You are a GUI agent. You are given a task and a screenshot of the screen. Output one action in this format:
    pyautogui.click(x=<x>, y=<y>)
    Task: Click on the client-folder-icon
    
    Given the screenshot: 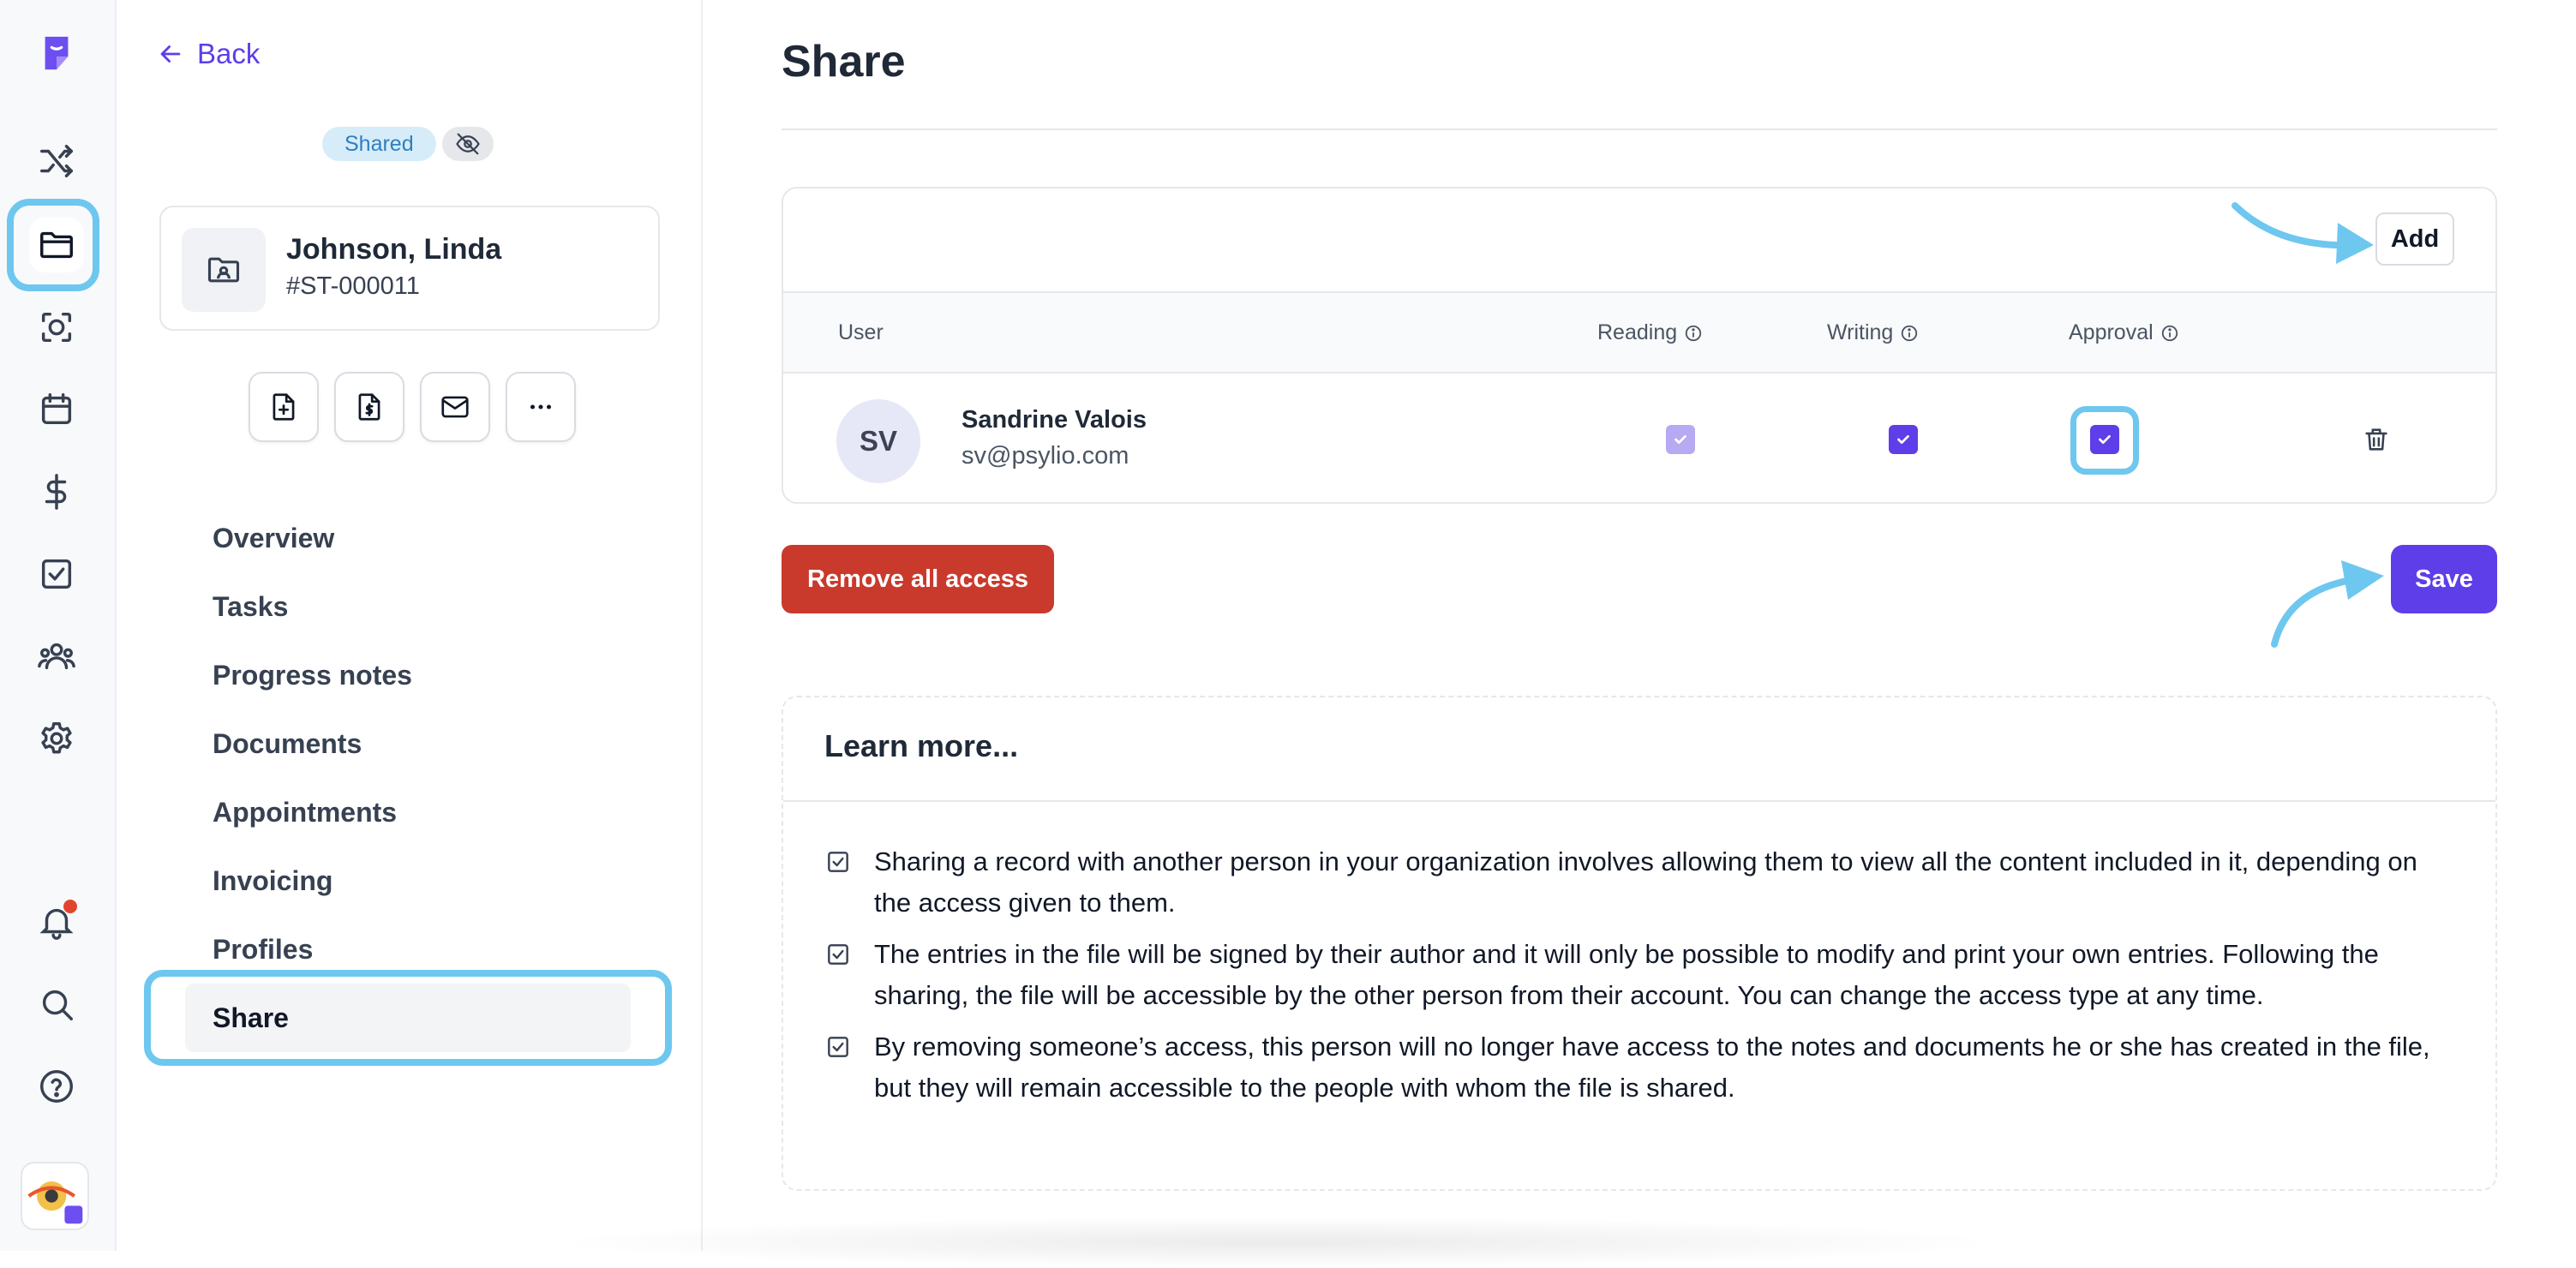 What is the action you would take?
    pyautogui.click(x=224, y=270)
    